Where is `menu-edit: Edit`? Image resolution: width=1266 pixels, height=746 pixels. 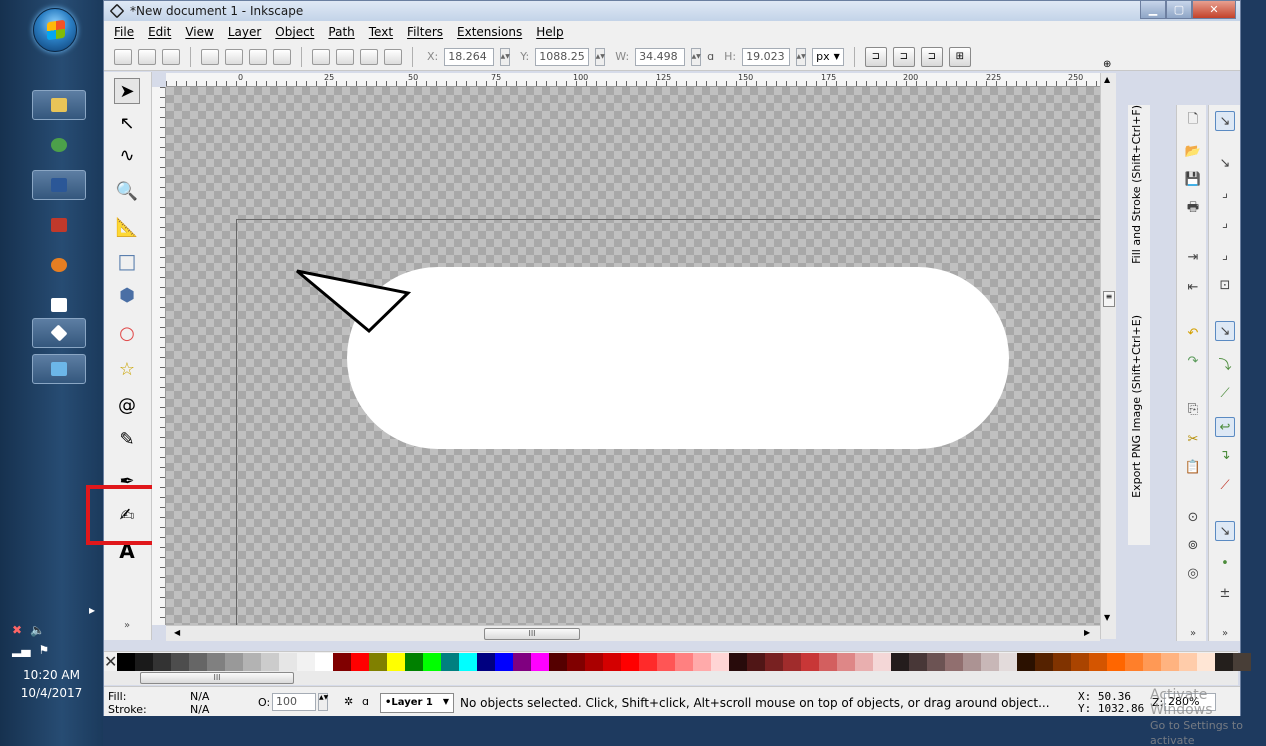
menu-edit: Edit is located at coordinates (159, 32).